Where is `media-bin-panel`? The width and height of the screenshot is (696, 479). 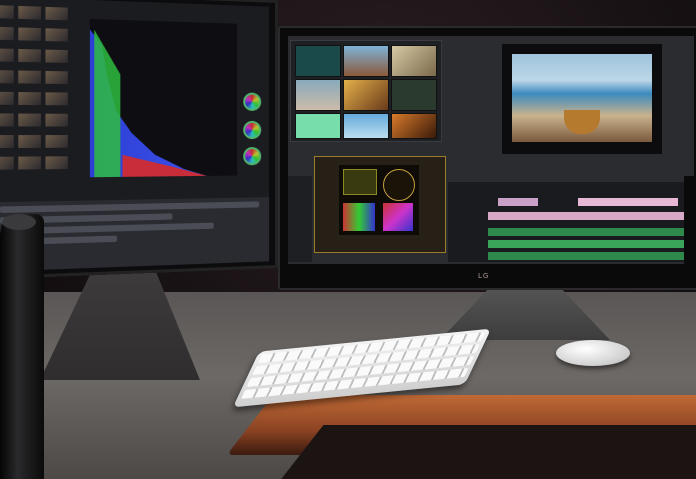
media-bin-panel is located at coordinates (366, 91).